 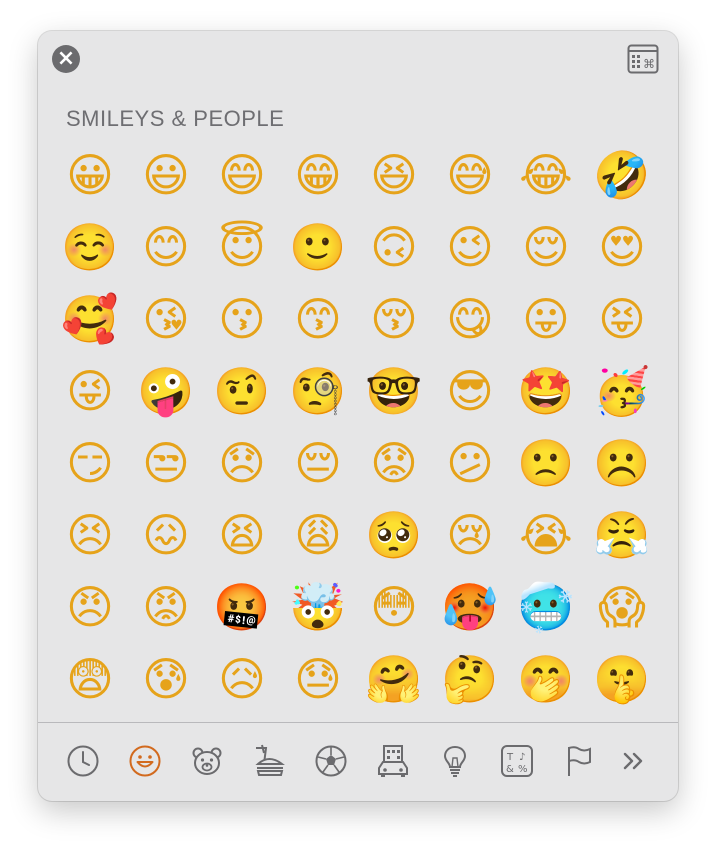 I want to click on symbols-icon: T ♪ & %, so click(x=517, y=761).